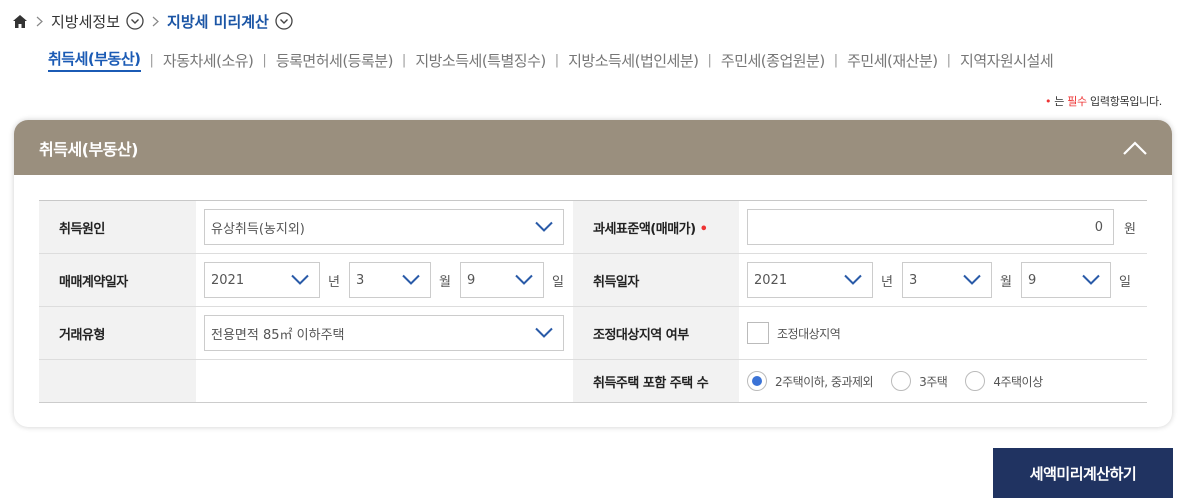  What do you see at coordinates (389, 280) in the screenshot?
I see `contract-month-select: 3` at bounding box center [389, 280].